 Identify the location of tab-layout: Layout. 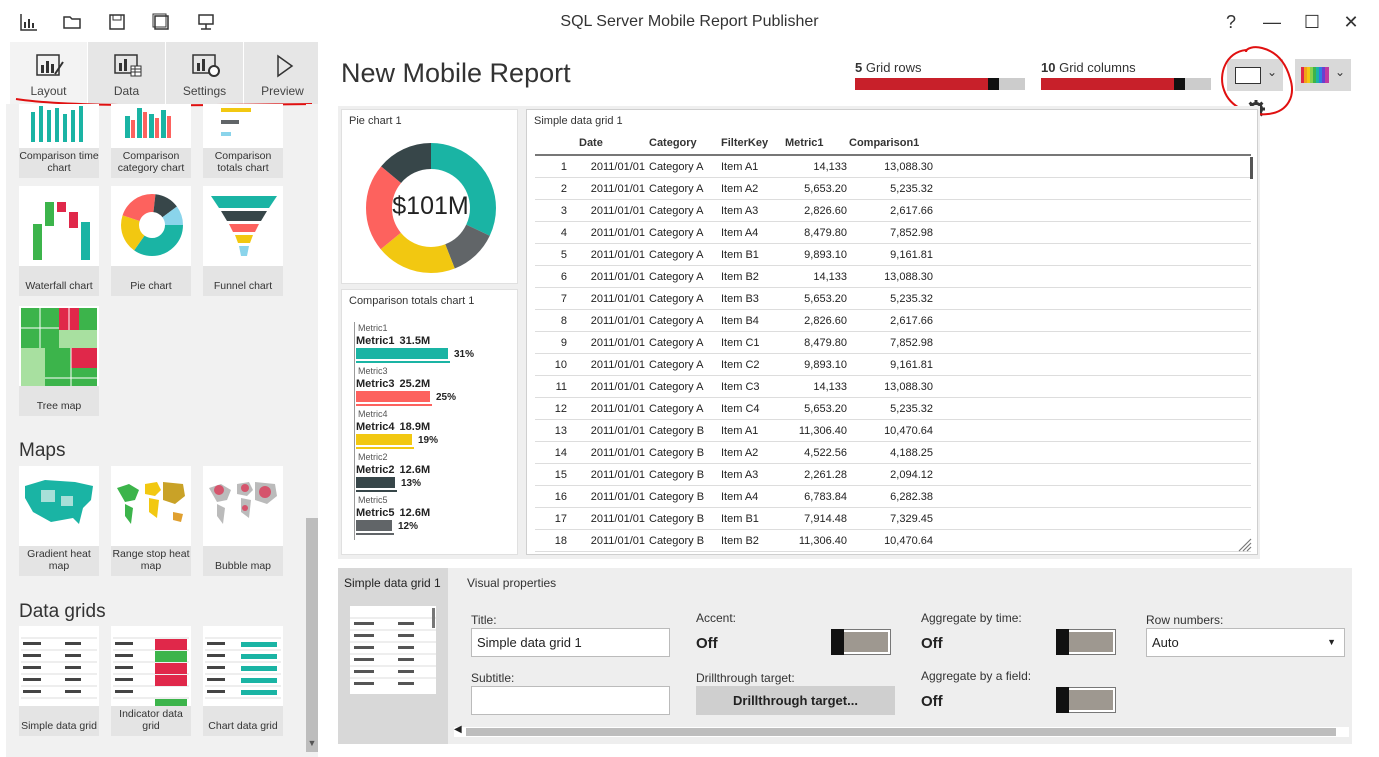
(48, 73).